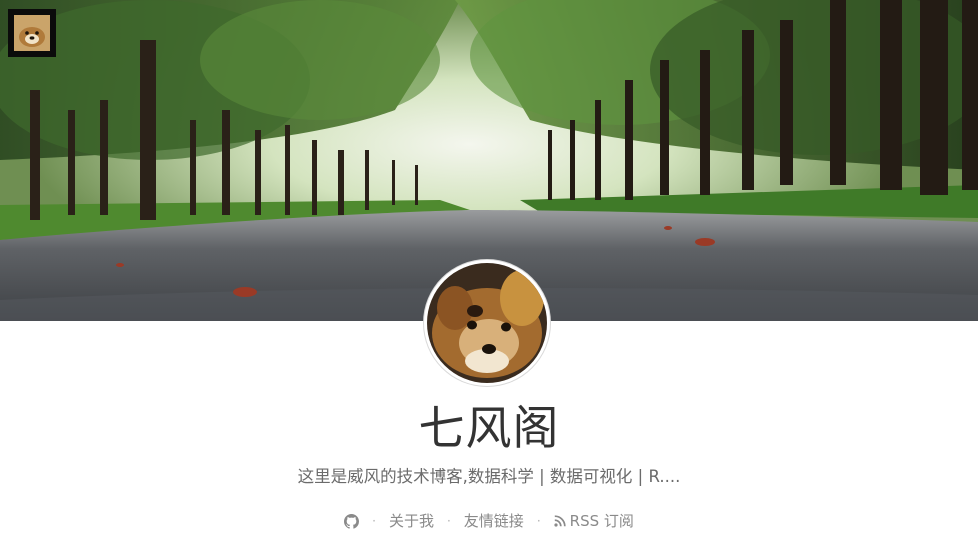  Describe the element at coordinates (494, 521) in the screenshot. I see `friend-links-link: 友情链接` at that location.